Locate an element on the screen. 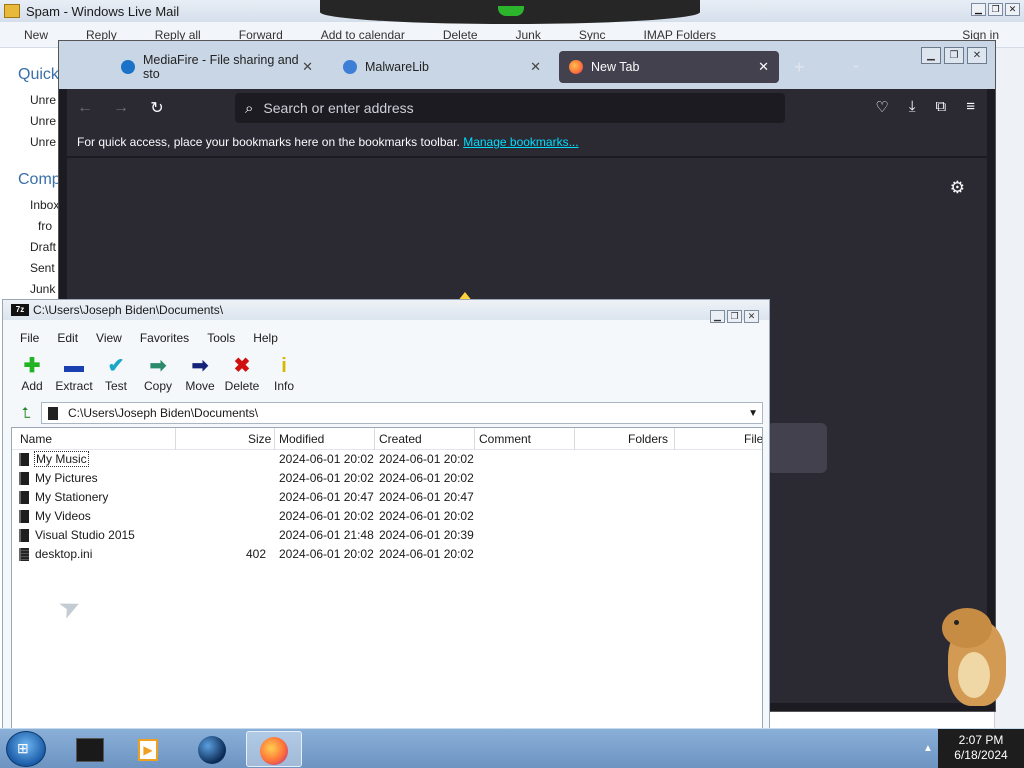 The height and width of the screenshot is (768, 1024). tab-new-tab: New Tab ✕ is located at coordinates (669, 67).